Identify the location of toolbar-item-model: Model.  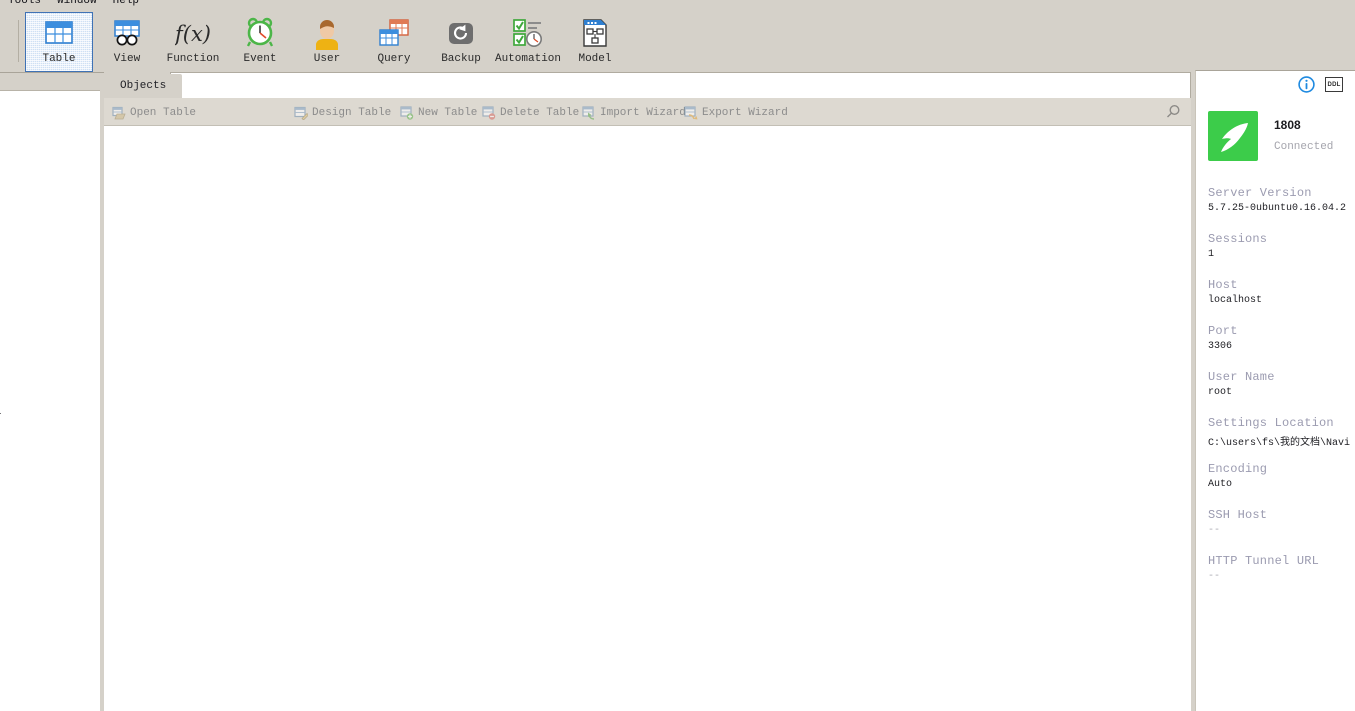
(595, 42).